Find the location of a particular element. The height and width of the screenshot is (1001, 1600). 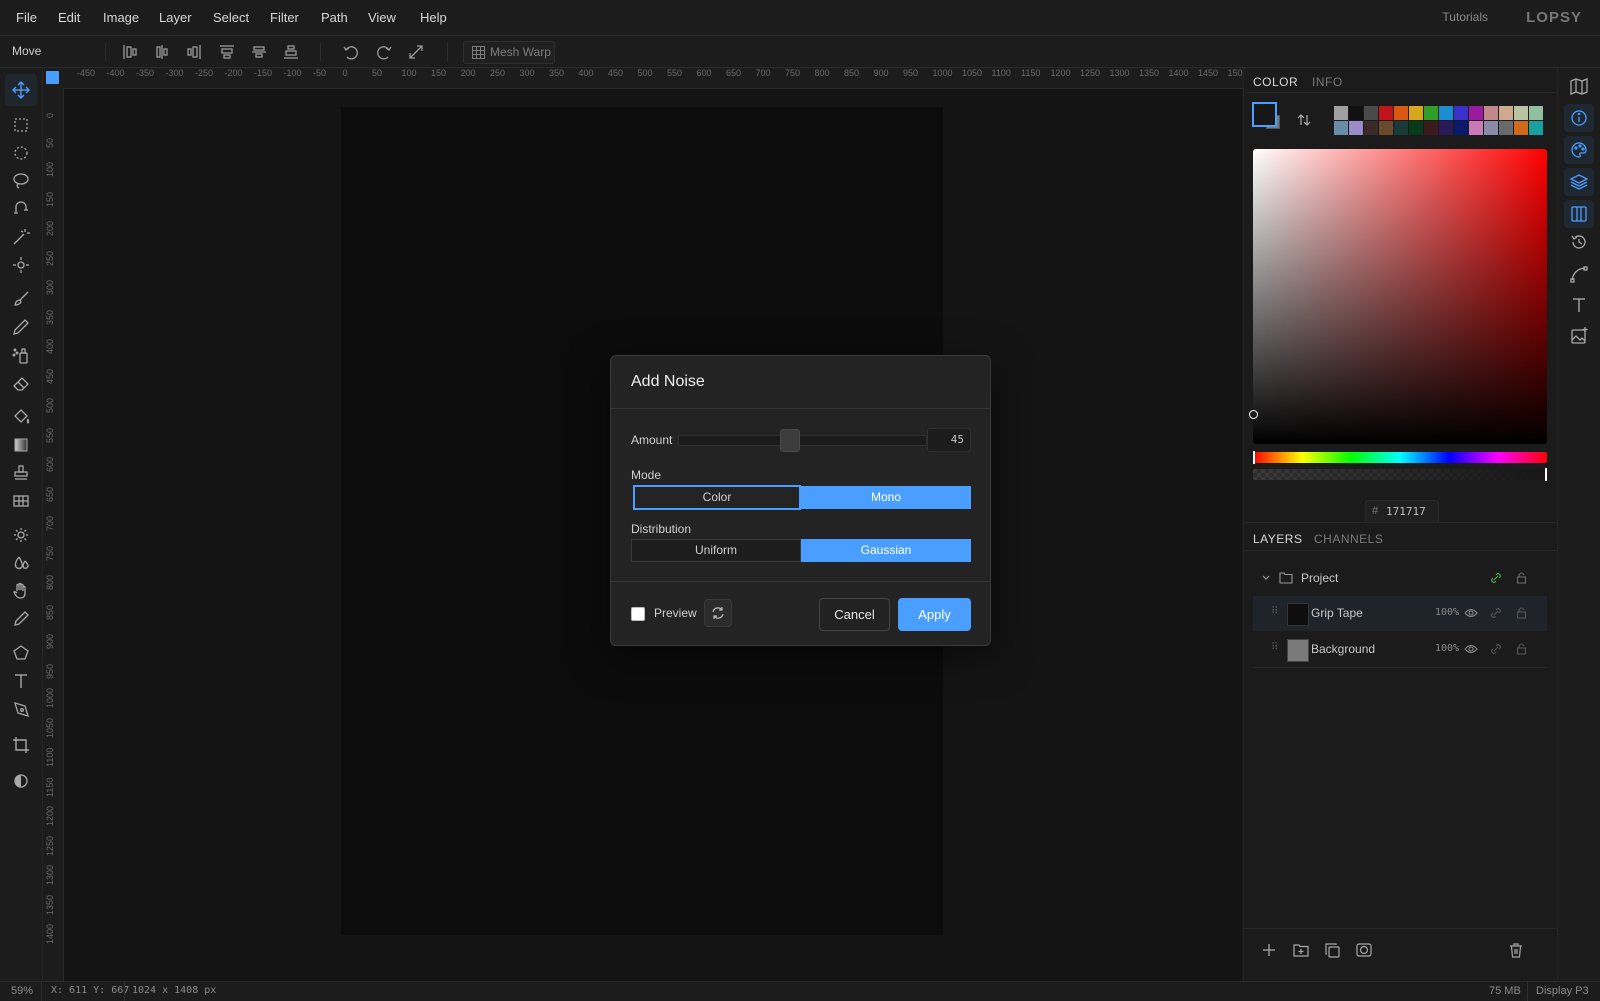

preview-checkbox is located at coordinates (638, 614).